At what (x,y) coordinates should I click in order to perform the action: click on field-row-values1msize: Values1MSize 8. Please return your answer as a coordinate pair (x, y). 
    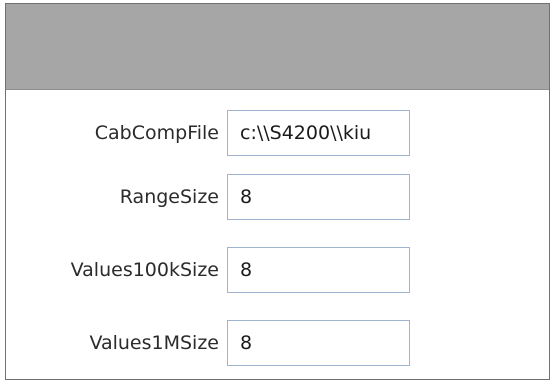
    Looking at the image, I should click on (277, 343).